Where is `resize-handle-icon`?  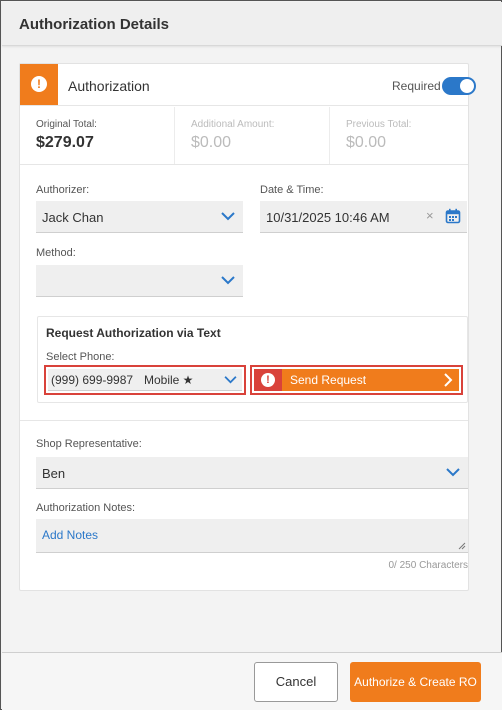 resize-handle-icon is located at coordinates (462, 546).